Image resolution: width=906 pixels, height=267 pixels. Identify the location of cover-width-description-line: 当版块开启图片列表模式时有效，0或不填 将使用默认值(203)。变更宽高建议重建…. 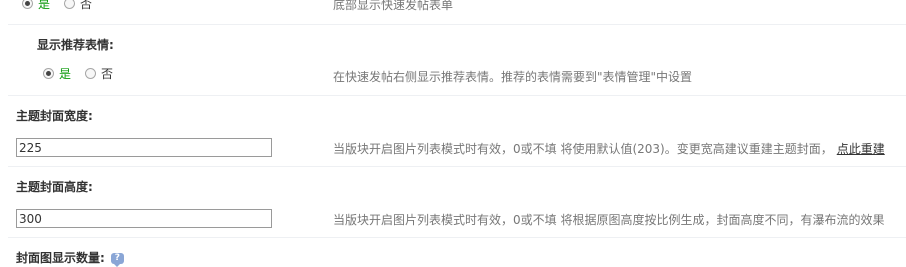
(609, 148).